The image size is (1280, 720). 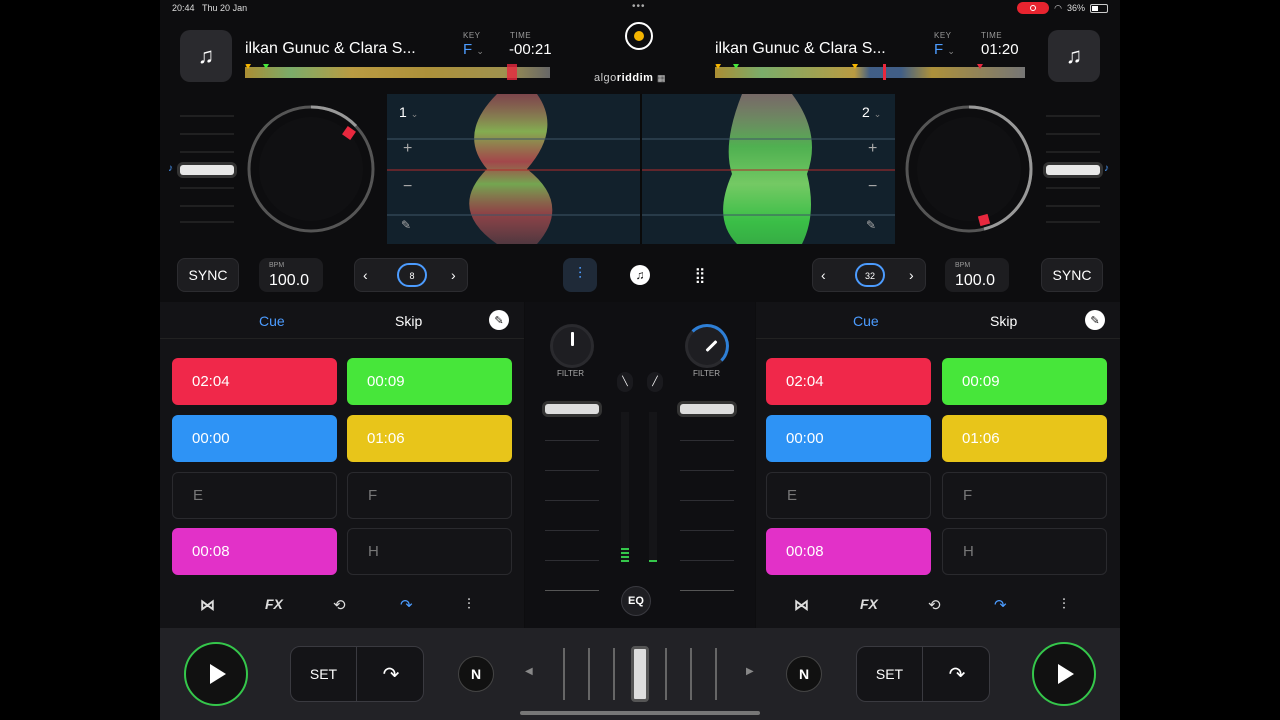 What do you see at coordinates (529, 671) in the screenshot?
I see `crossfader-left-arrow-icon: ◀` at bounding box center [529, 671].